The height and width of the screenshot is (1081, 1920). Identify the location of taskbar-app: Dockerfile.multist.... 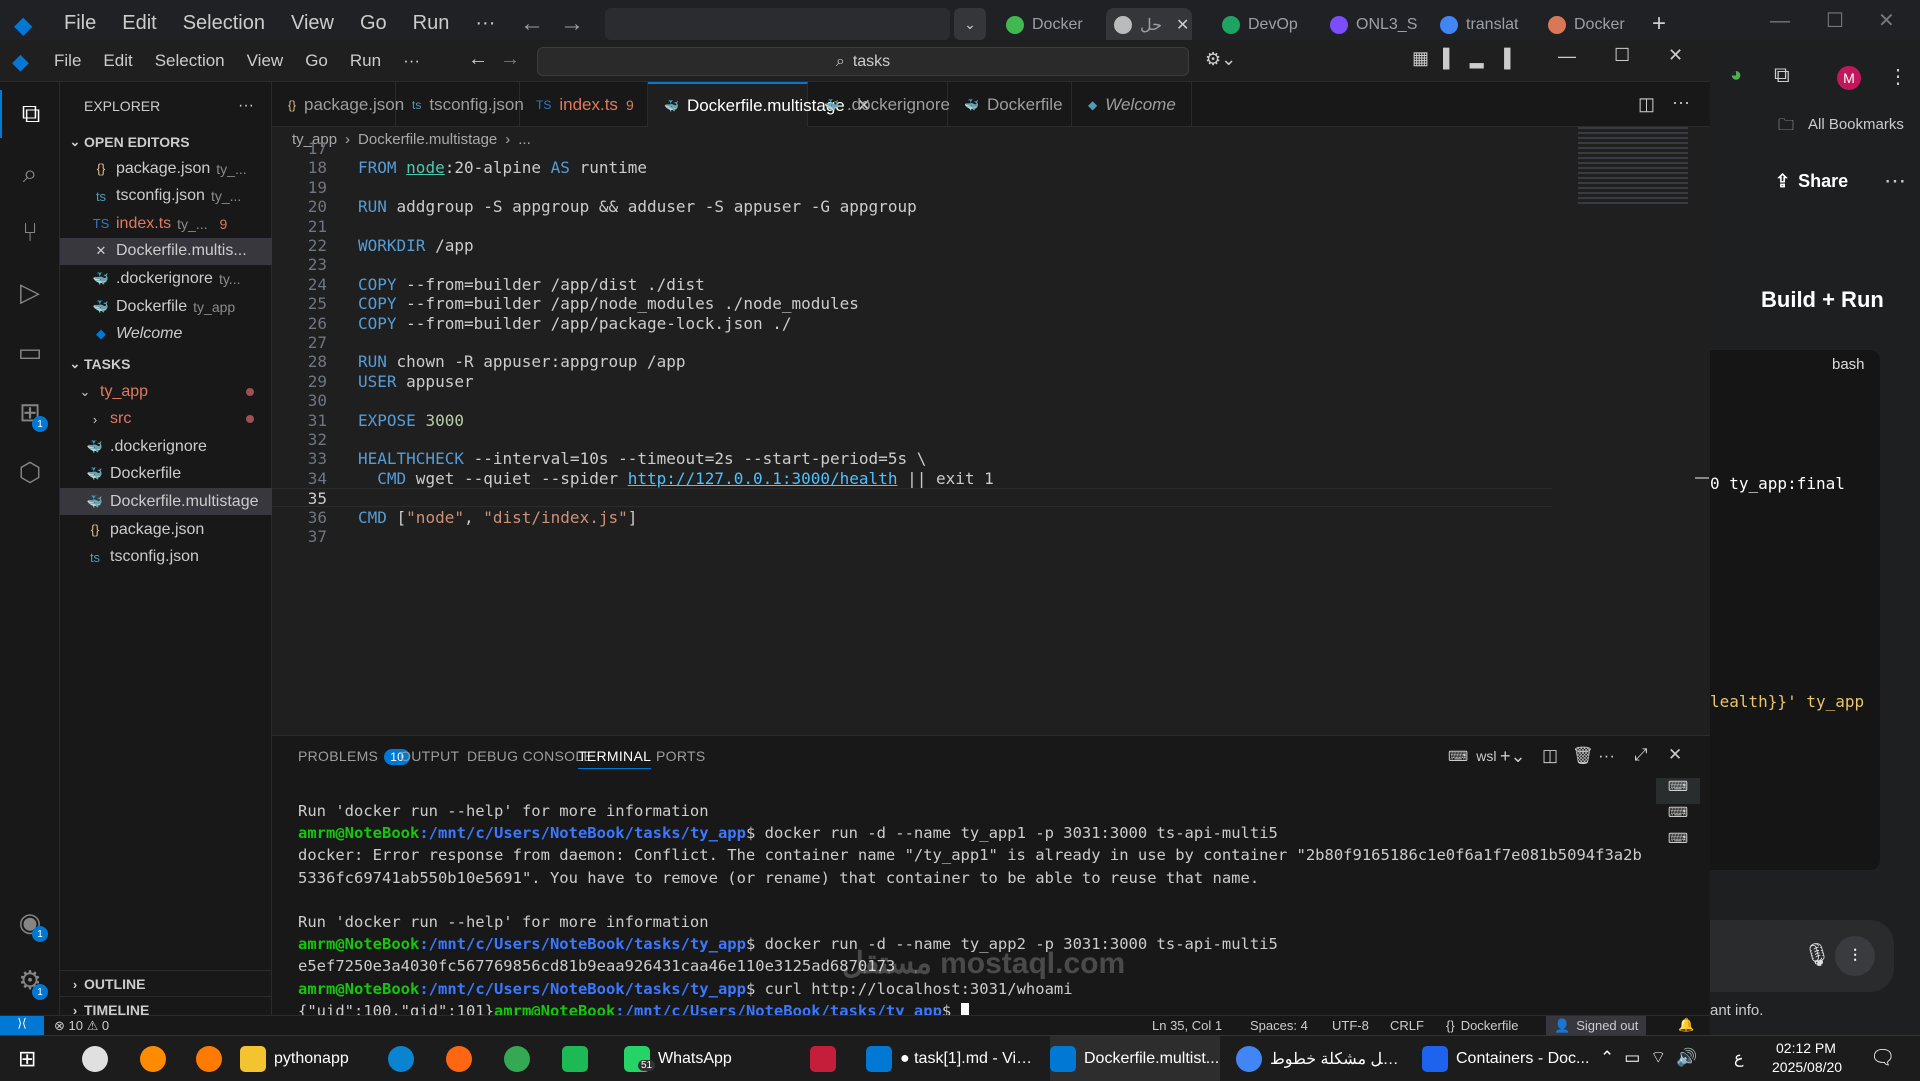
(1135, 1058).